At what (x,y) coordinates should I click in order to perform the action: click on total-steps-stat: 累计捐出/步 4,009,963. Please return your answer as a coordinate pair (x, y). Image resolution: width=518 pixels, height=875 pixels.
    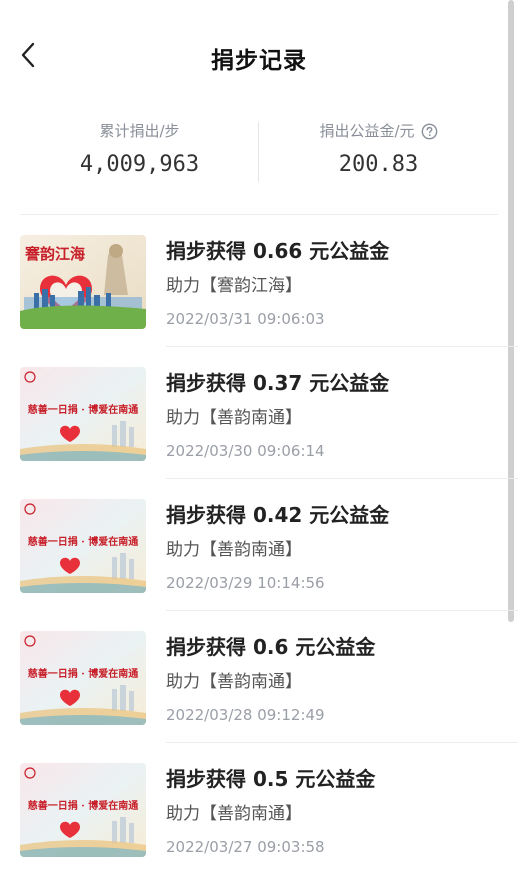
    Looking at the image, I should click on (139, 147).